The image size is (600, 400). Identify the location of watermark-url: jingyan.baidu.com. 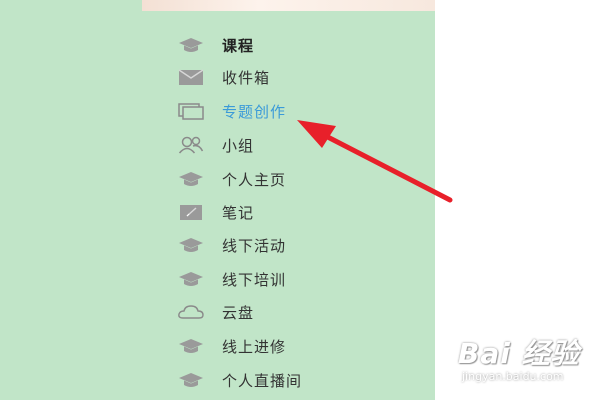
(513, 376).